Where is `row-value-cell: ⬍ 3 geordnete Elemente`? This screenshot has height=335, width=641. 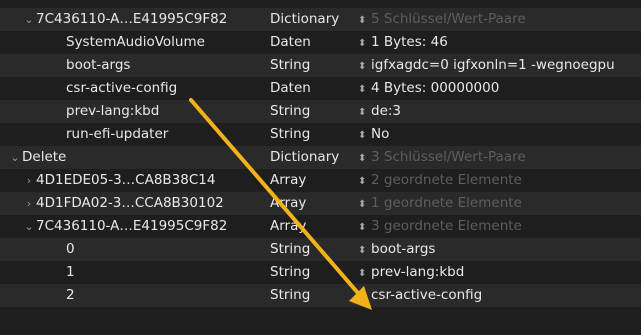 row-value-cell: ⬍ 3 geordnete Elemente is located at coordinates (499, 226).